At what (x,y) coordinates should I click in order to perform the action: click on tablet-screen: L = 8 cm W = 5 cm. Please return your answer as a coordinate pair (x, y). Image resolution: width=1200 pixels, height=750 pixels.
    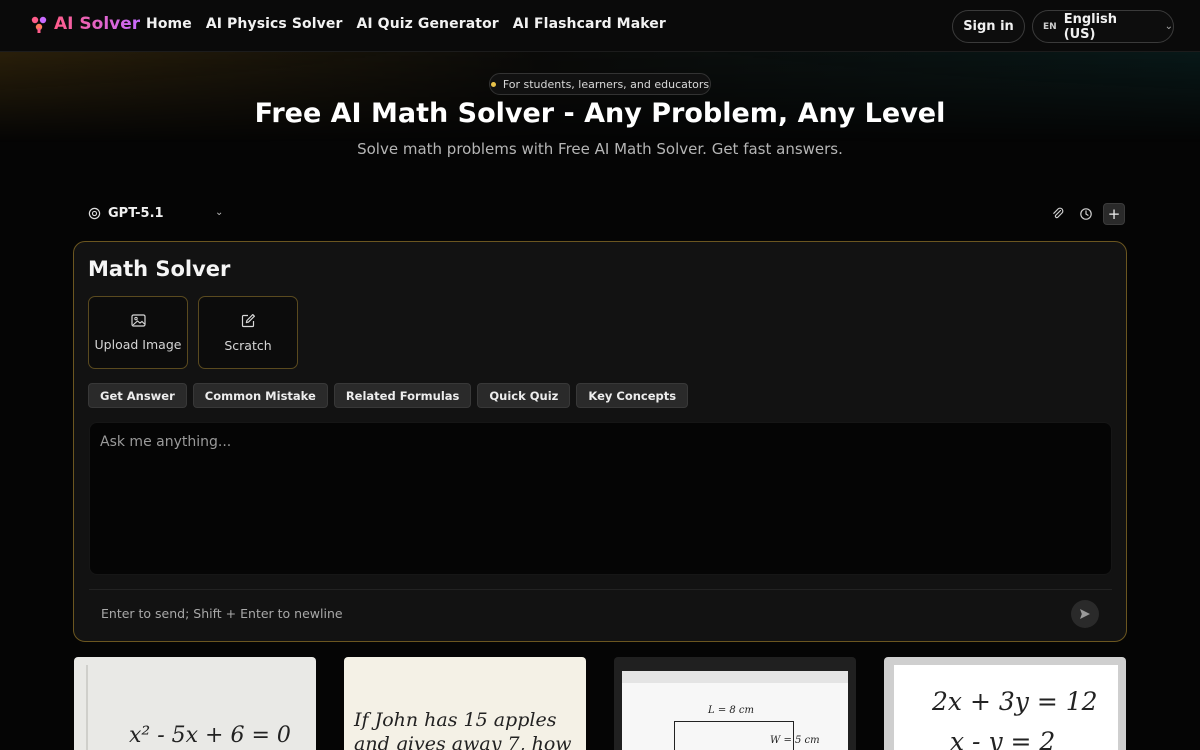
    Looking at the image, I should click on (735, 710).